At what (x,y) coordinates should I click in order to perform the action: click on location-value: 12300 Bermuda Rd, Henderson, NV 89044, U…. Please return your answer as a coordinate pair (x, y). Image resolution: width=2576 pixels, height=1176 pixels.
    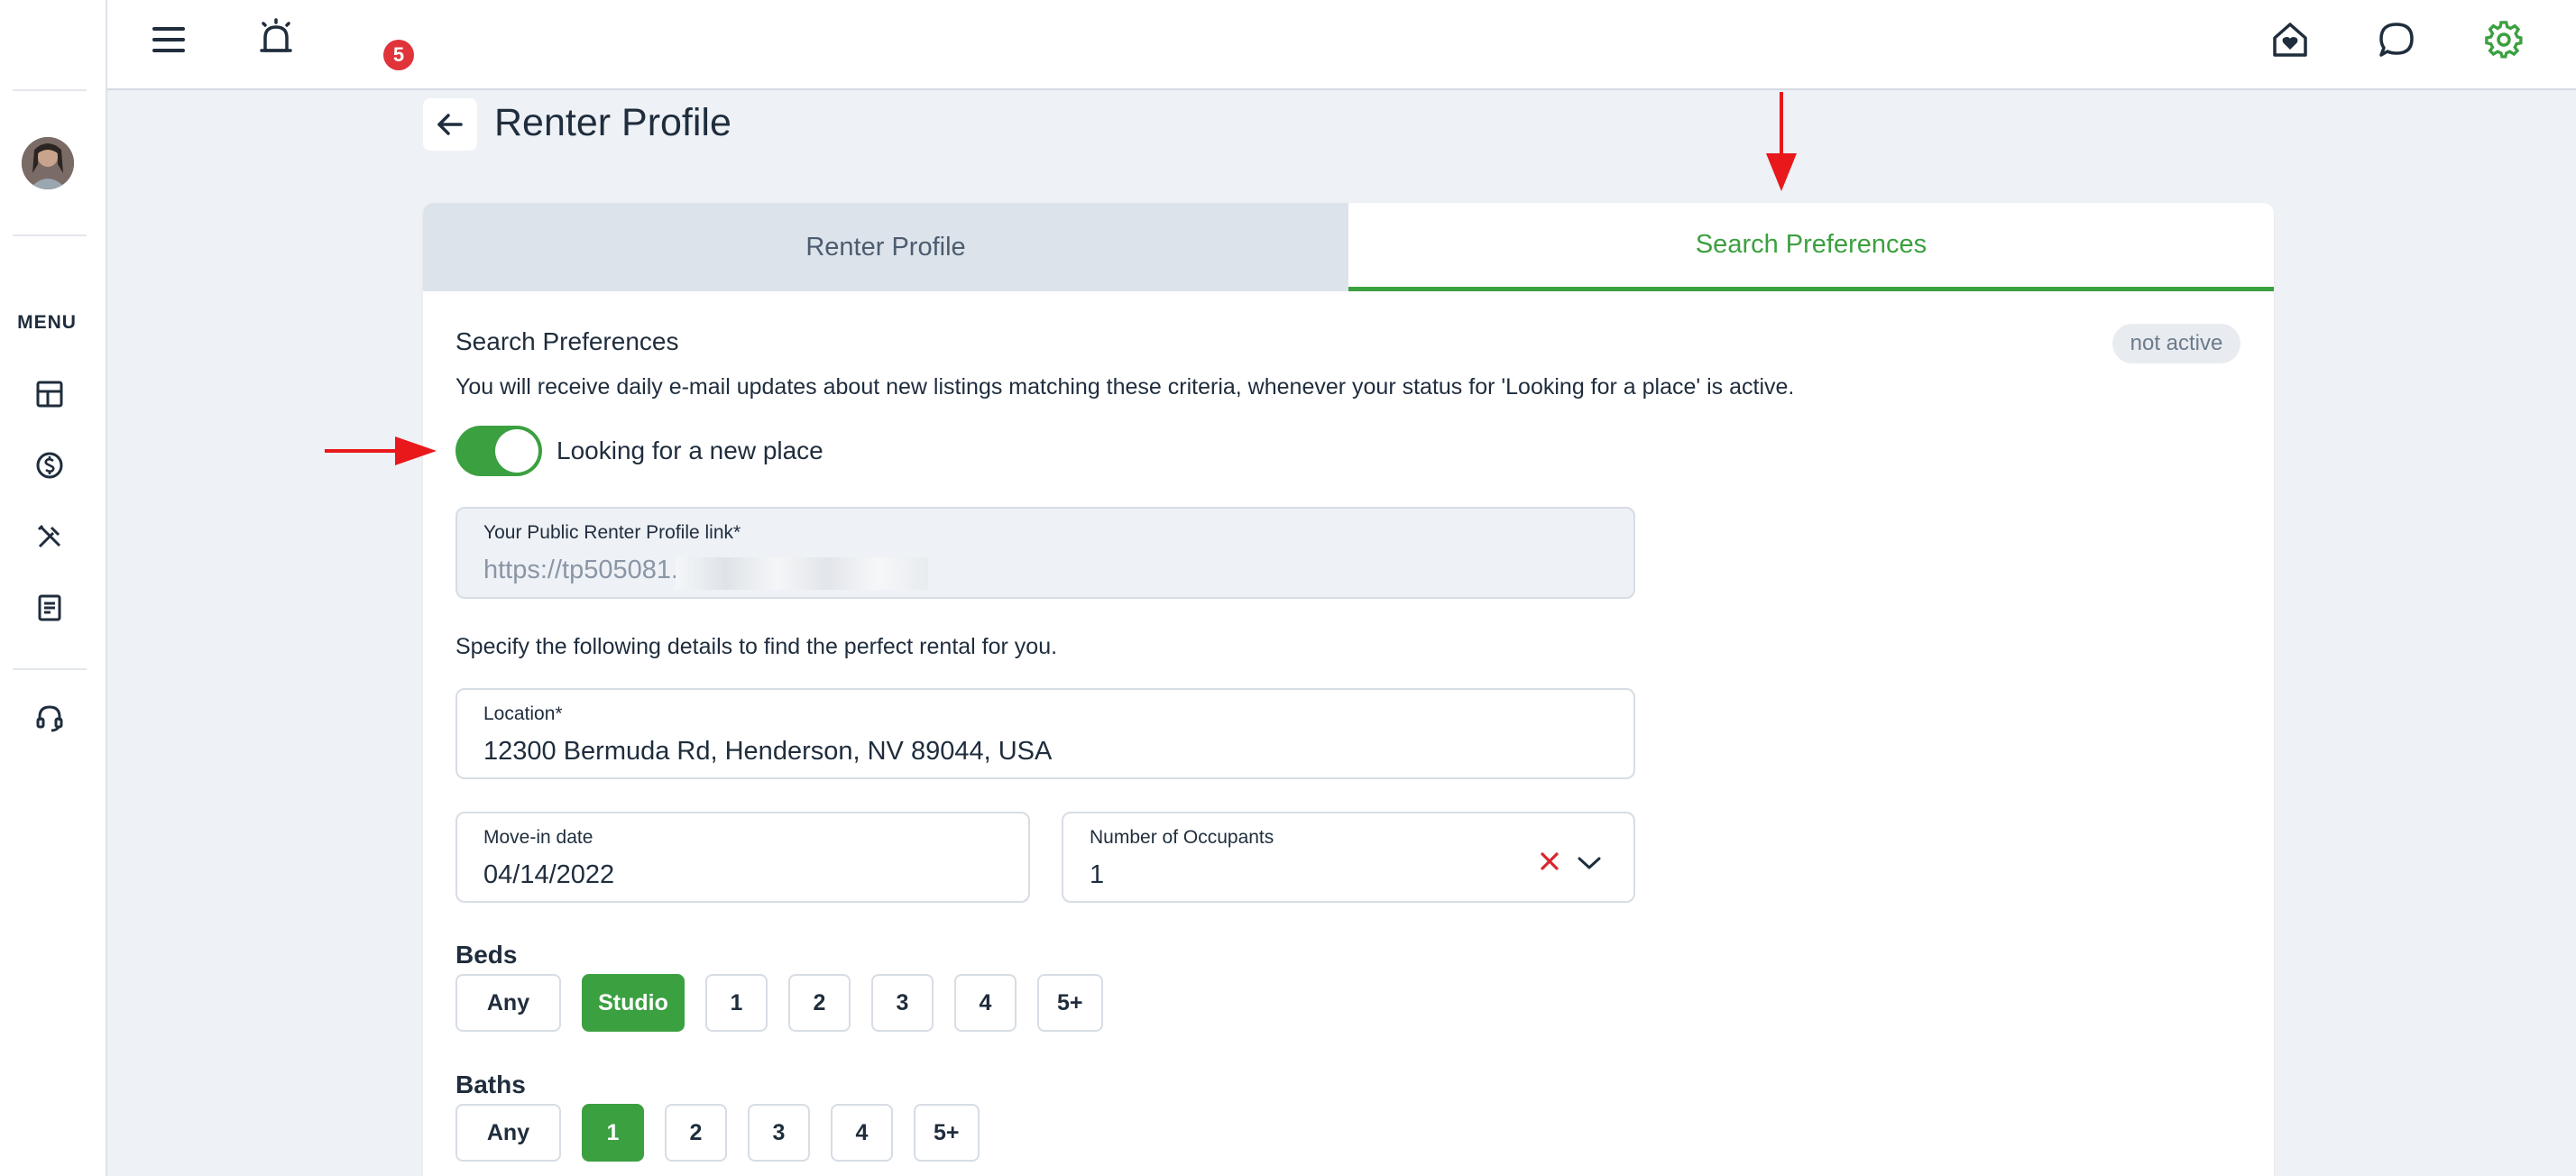
    Looking at the image, I should click on (768, 751).